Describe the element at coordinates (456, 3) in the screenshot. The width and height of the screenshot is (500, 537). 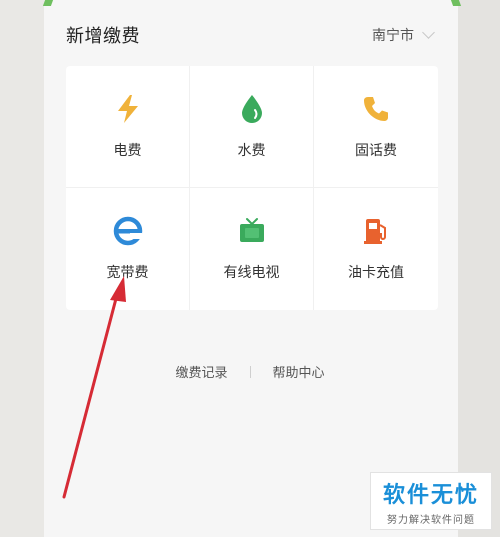
I see `top-accent` at that location.